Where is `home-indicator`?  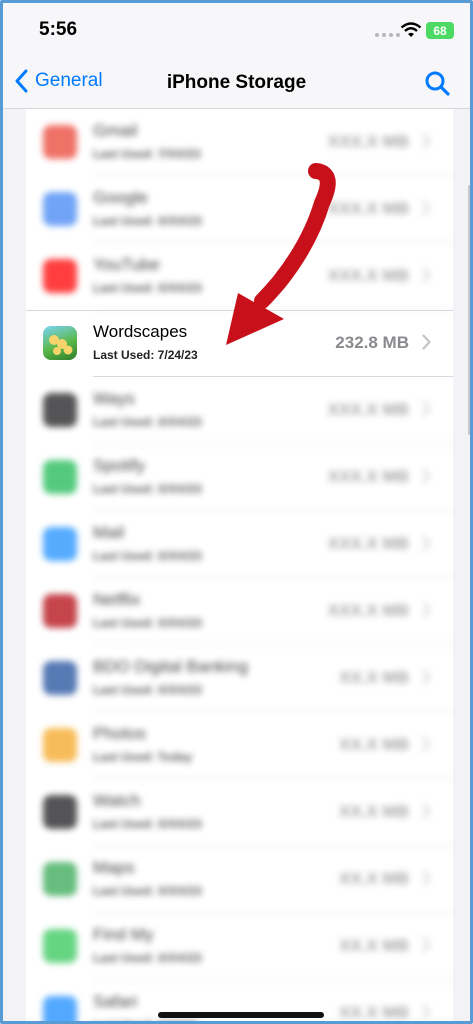
home-indicator is located at coordinates (241, 1015).